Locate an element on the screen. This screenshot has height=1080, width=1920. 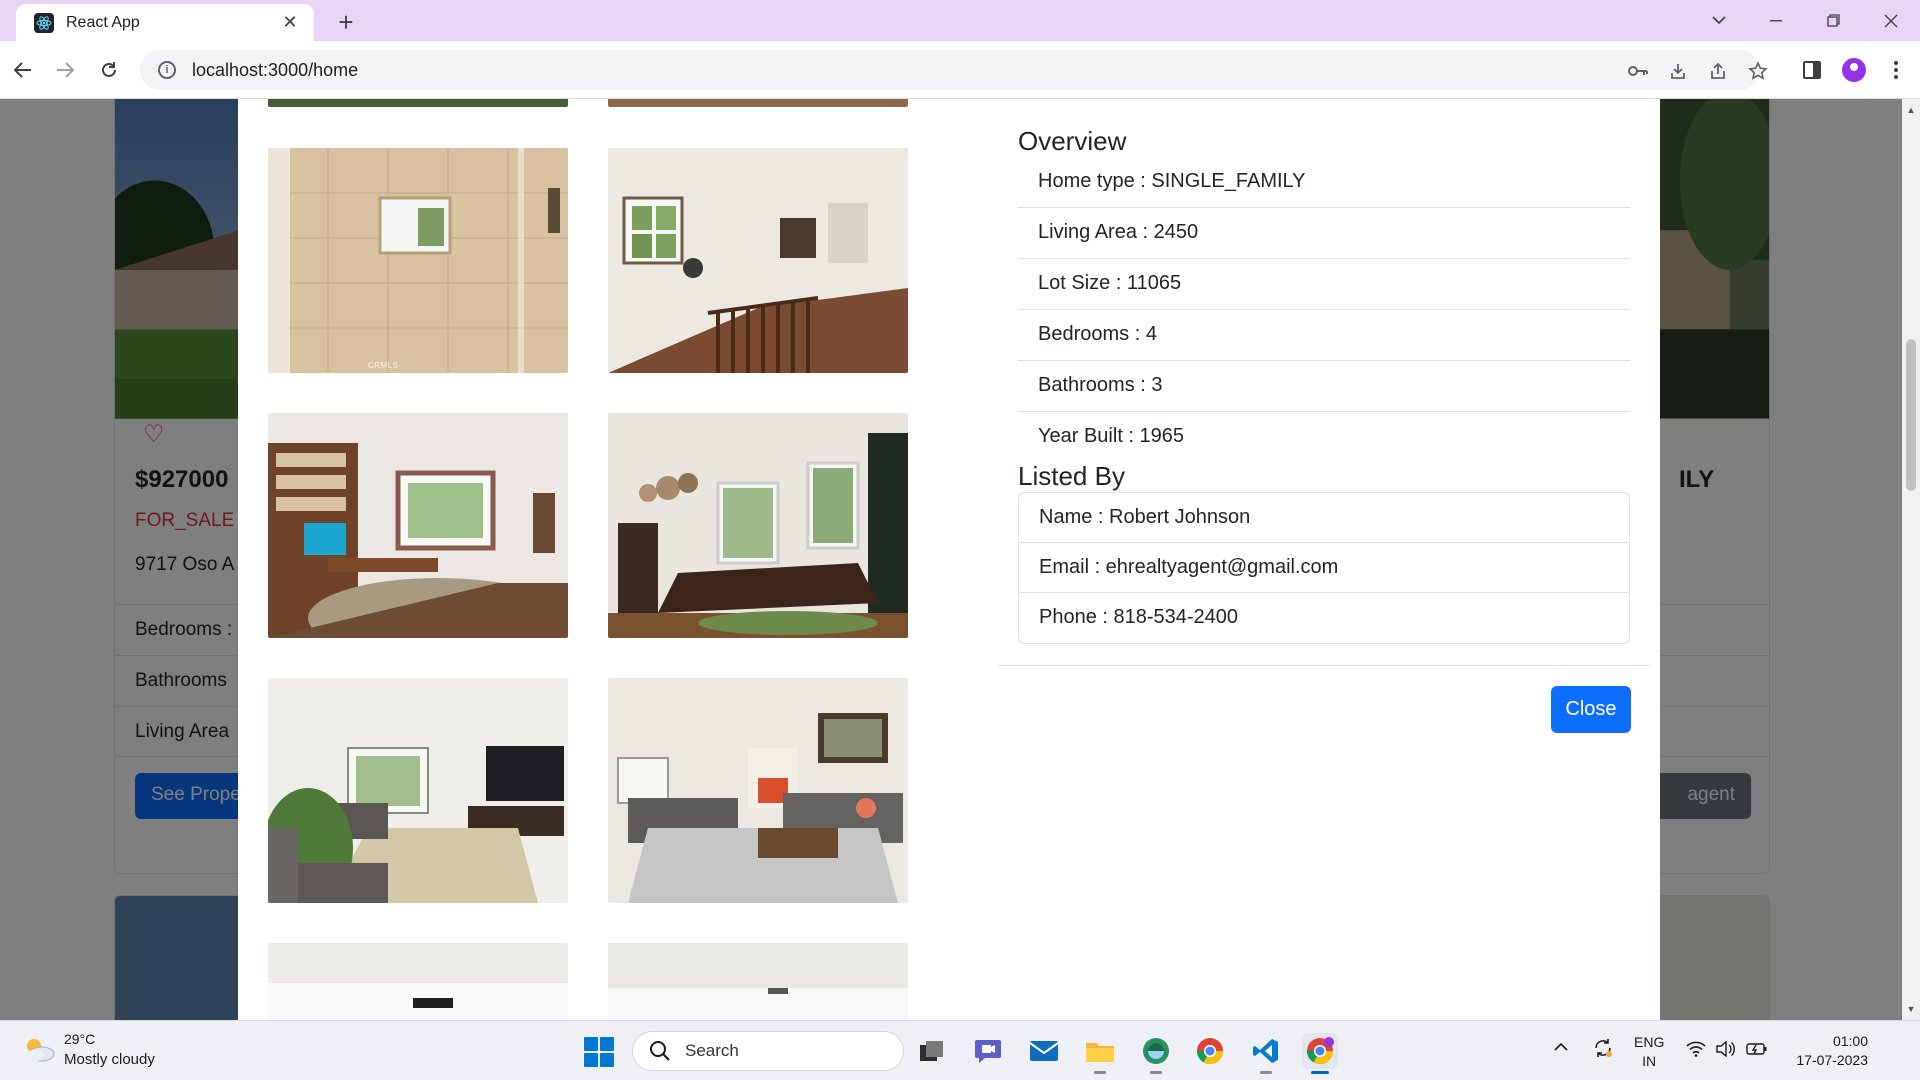
cloudy-weather-icon is located at coordinates (39, 1049).